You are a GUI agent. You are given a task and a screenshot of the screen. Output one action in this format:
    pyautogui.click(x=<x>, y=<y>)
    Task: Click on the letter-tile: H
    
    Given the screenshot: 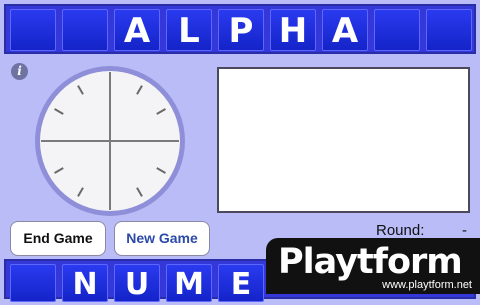 What is the action you would take?
    pyautogui.click(x=293, y=30)
    